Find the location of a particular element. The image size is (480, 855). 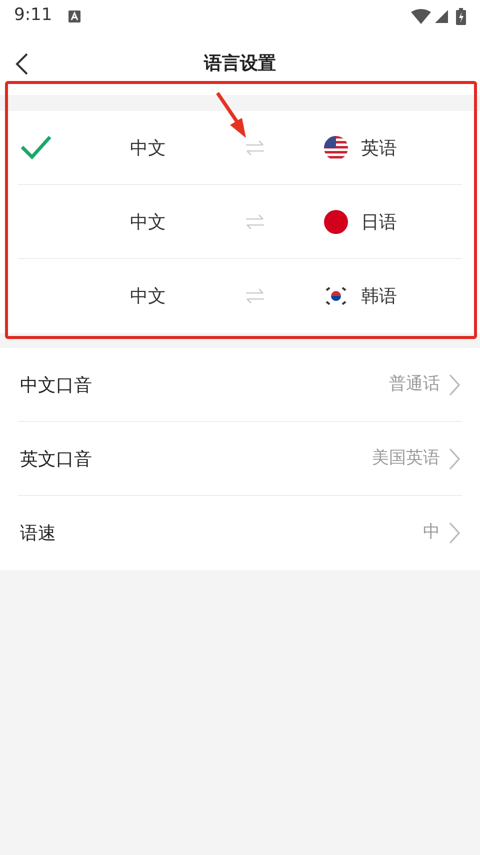

page-title: 语言设置 is located at coordinates (240, 64).